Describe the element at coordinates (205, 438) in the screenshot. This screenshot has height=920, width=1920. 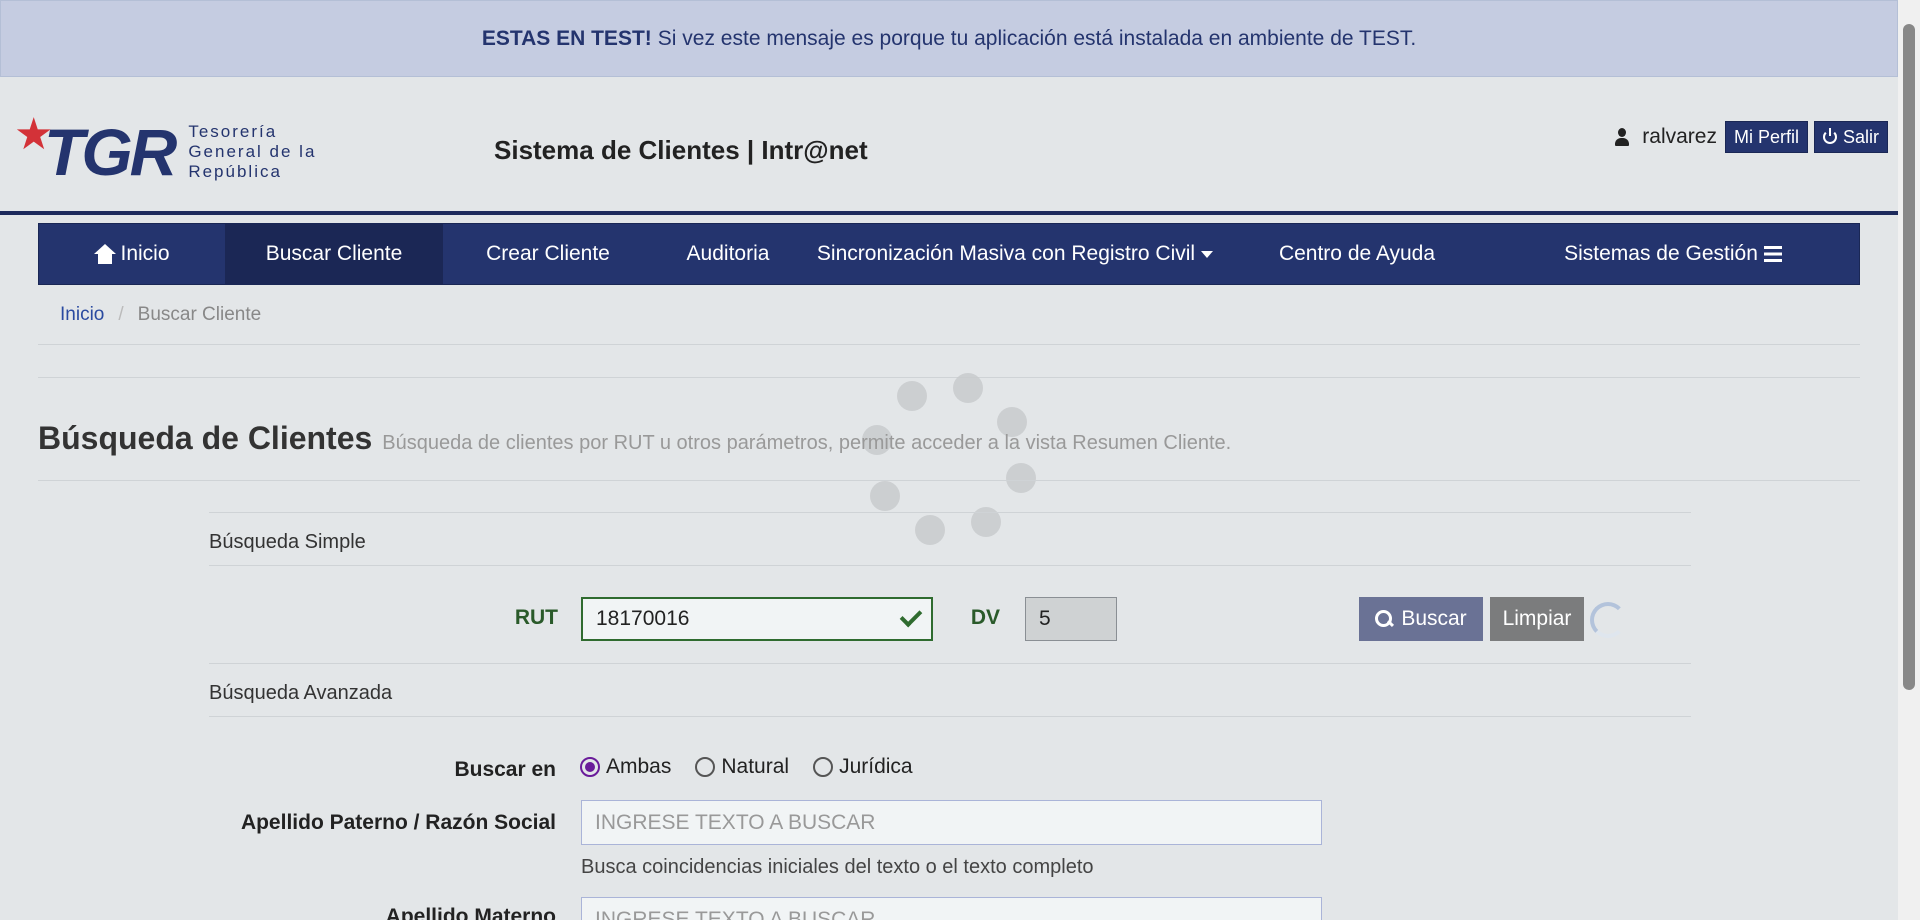
I see `page-title: Búsqueda de Clientes` at that location.